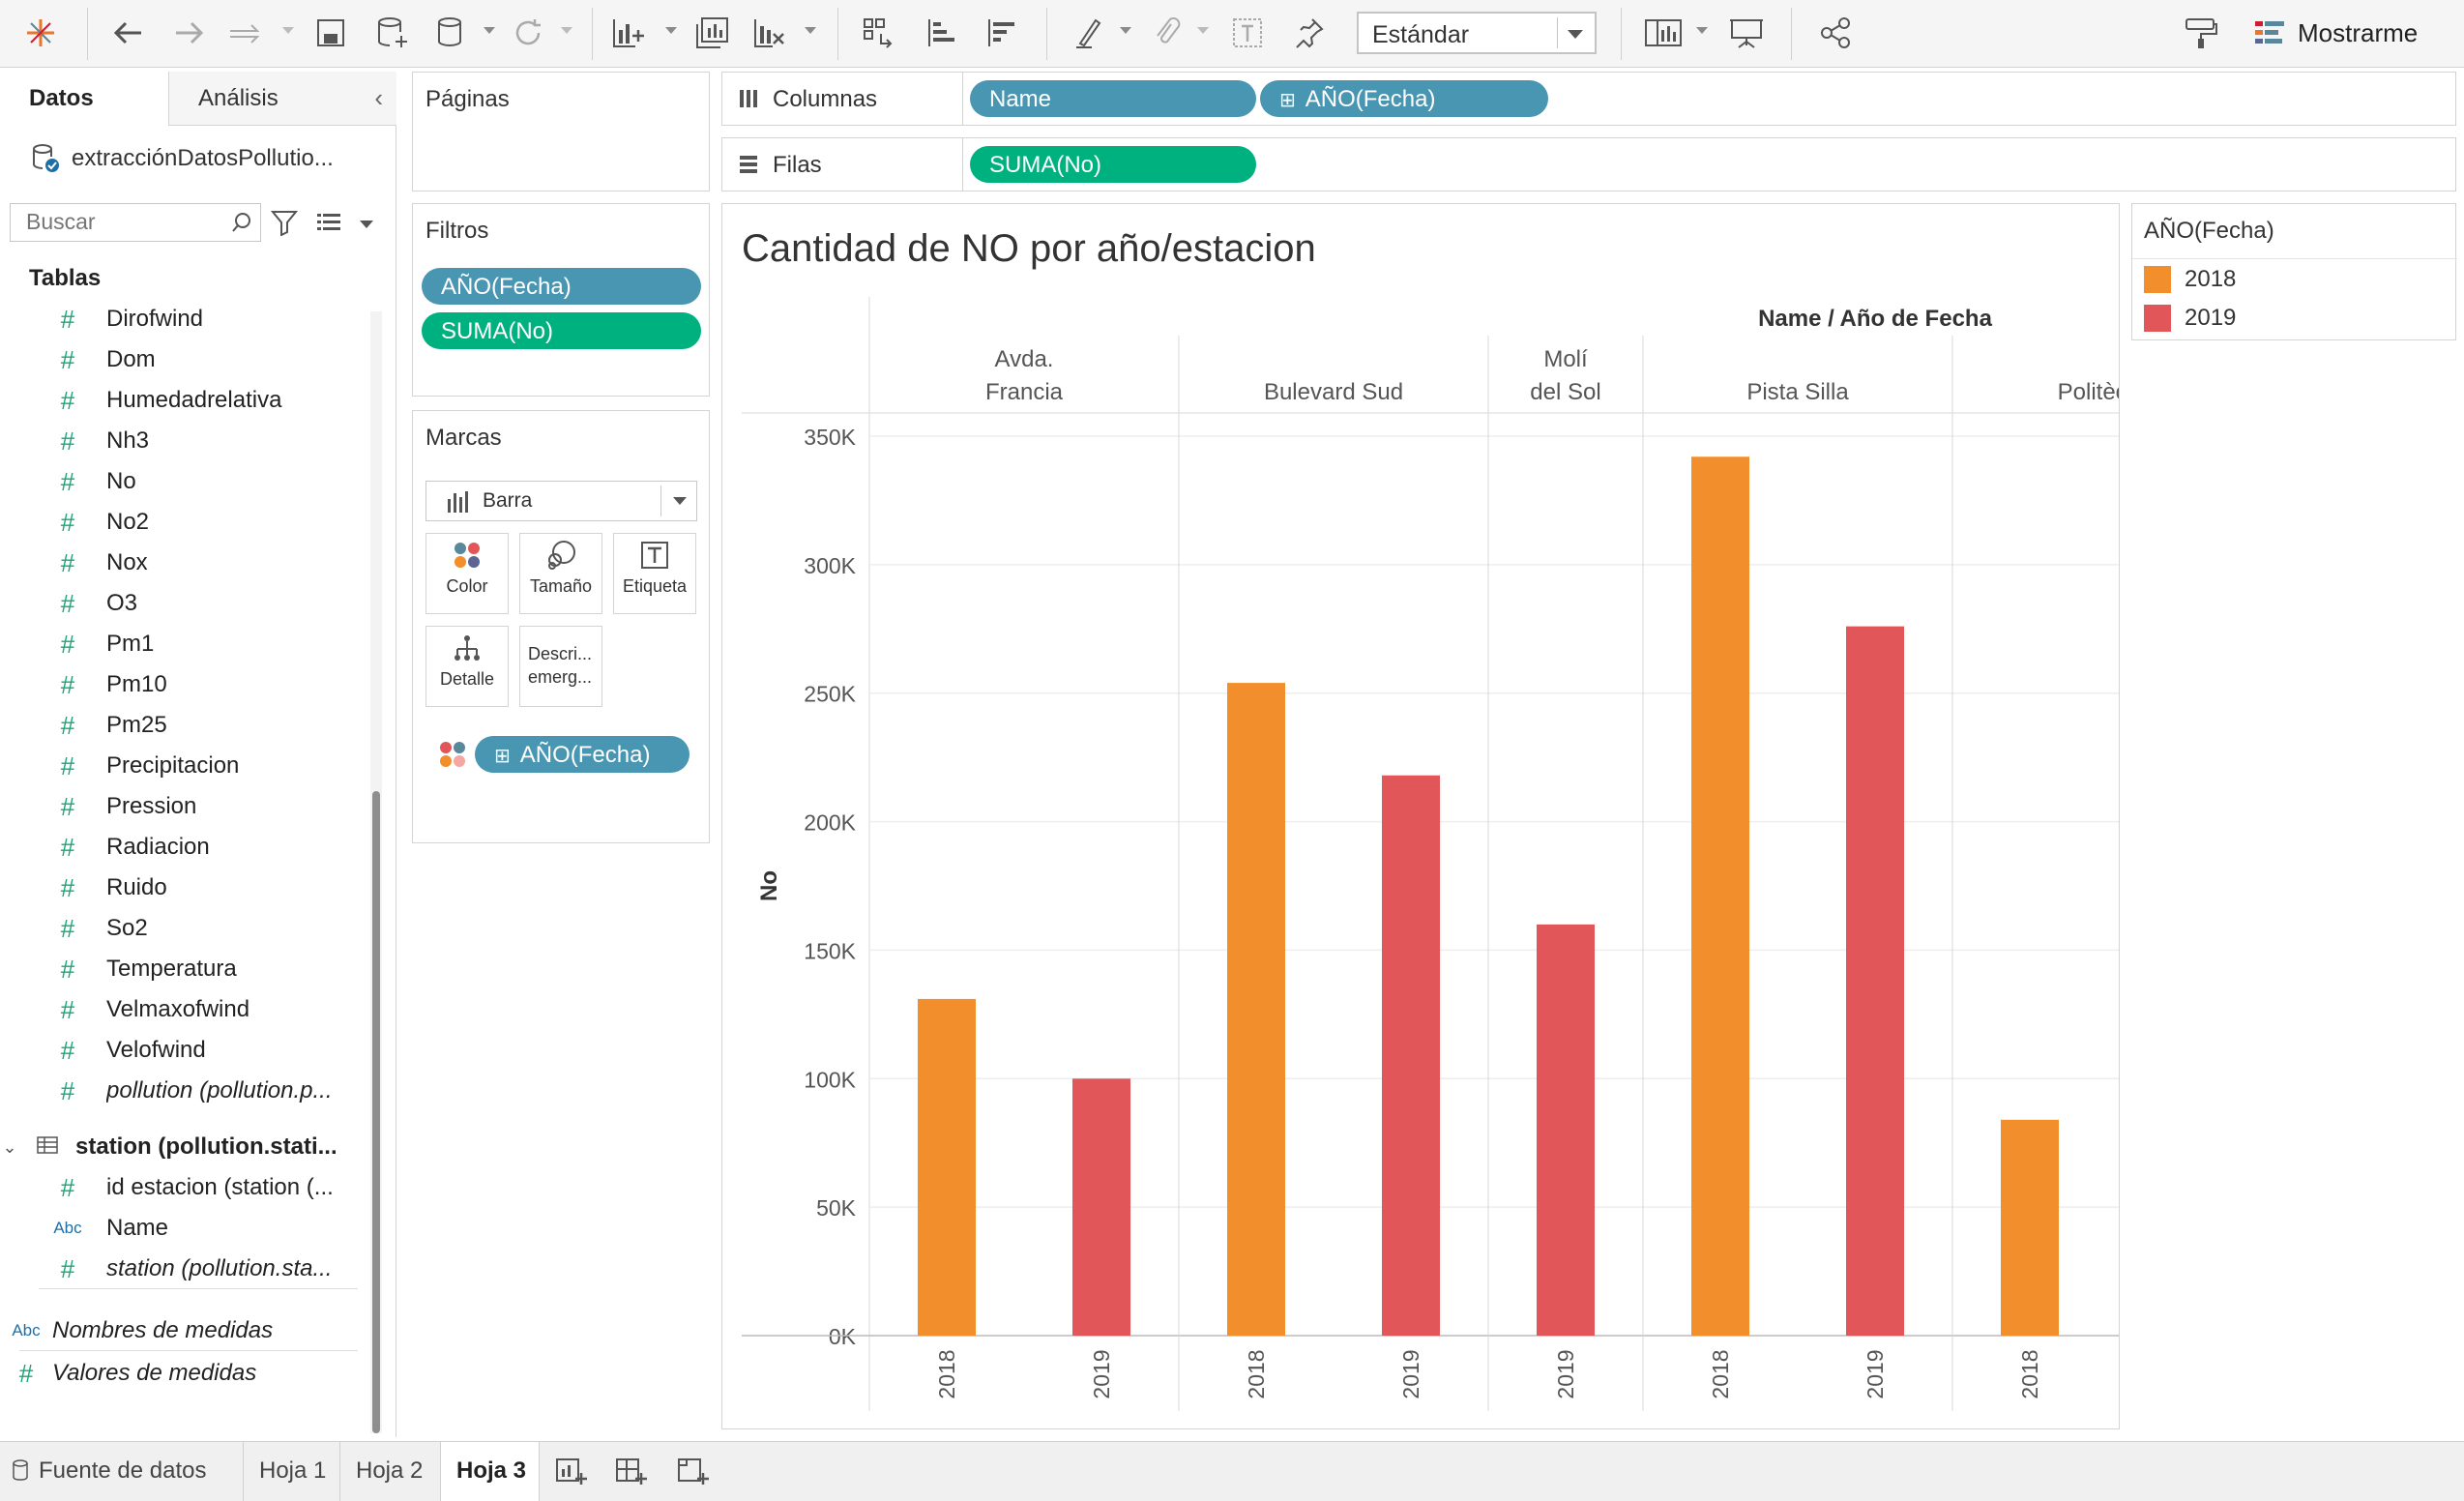 The image size is (2464, 1501). I want to click on field-item: # Humedadrelativa, so click(208, 400).